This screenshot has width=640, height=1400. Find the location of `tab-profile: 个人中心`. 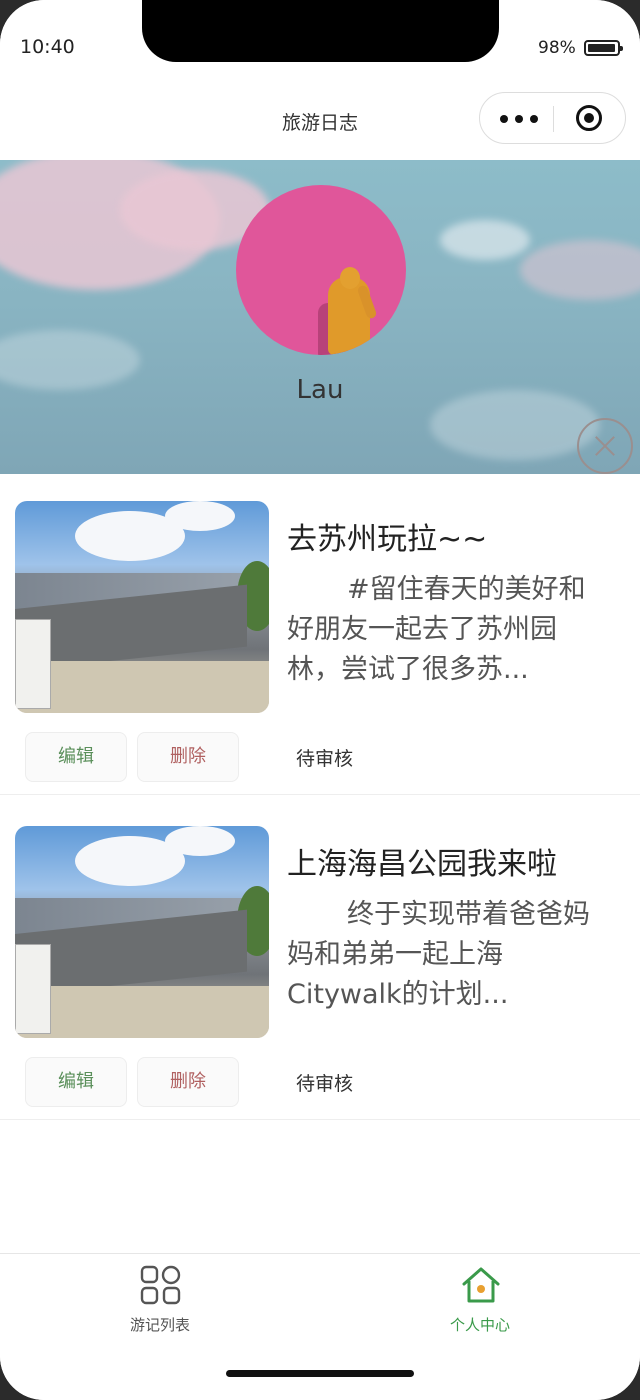

tab-profile: 个人中心 is located at coordinates (480, 1304).